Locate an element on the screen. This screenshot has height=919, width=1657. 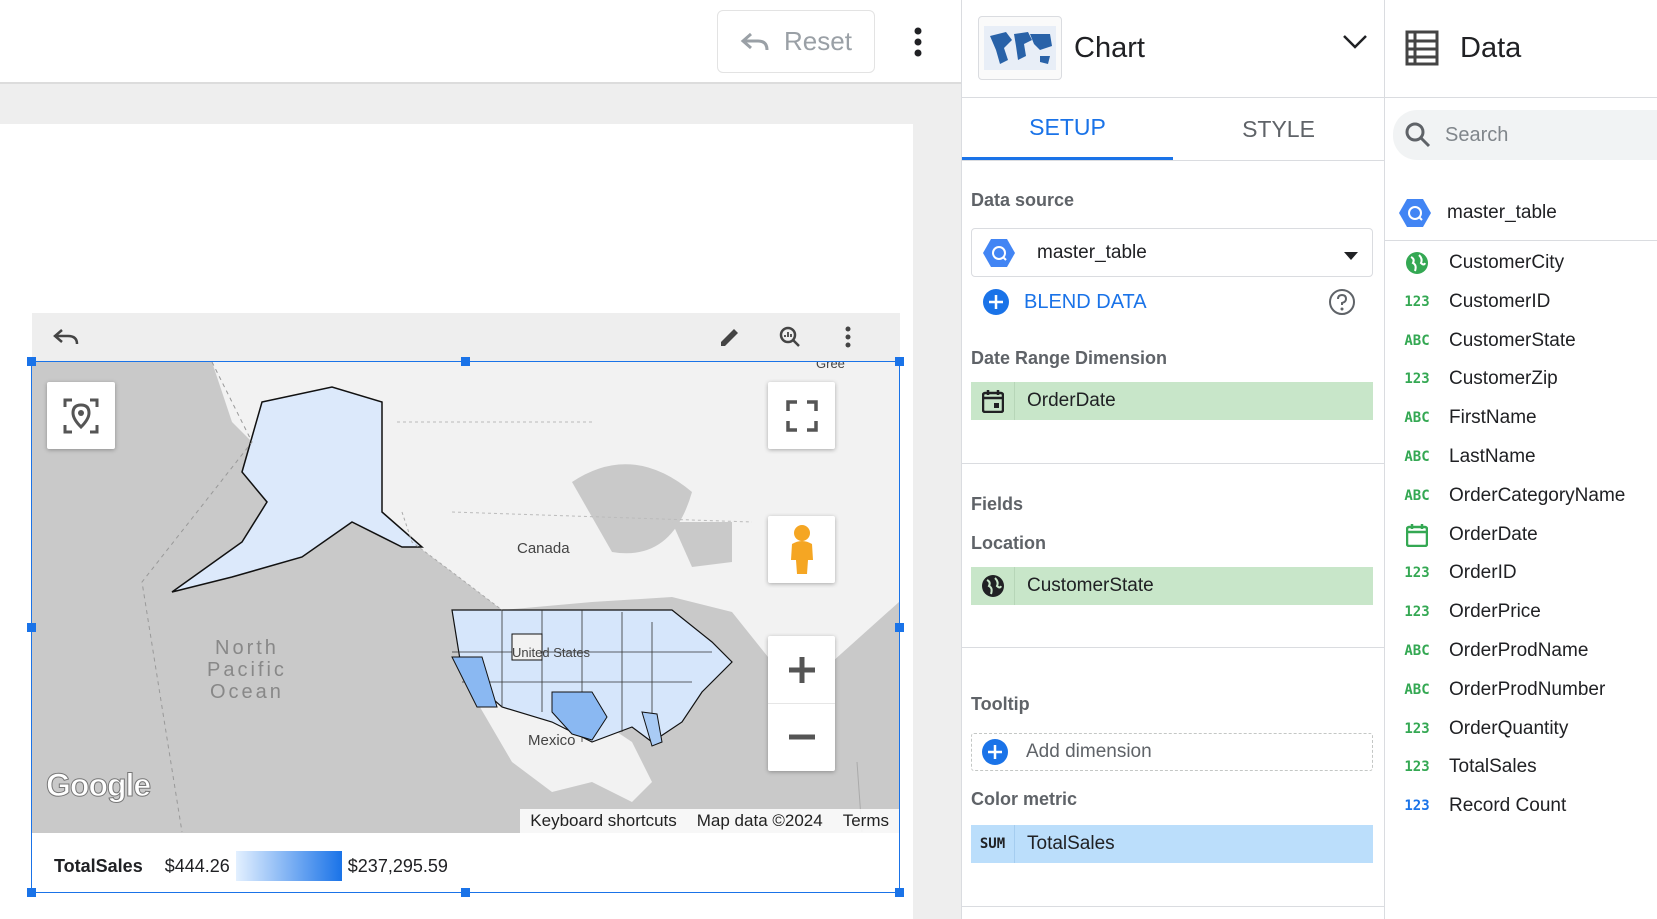
pencil-icon is located at coordinates (730, 337).